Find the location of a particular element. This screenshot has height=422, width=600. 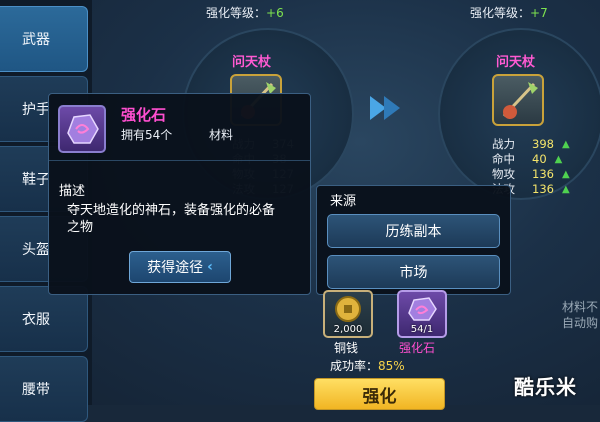

tab-weapon: 武器 is located at coordinates (44, 39).